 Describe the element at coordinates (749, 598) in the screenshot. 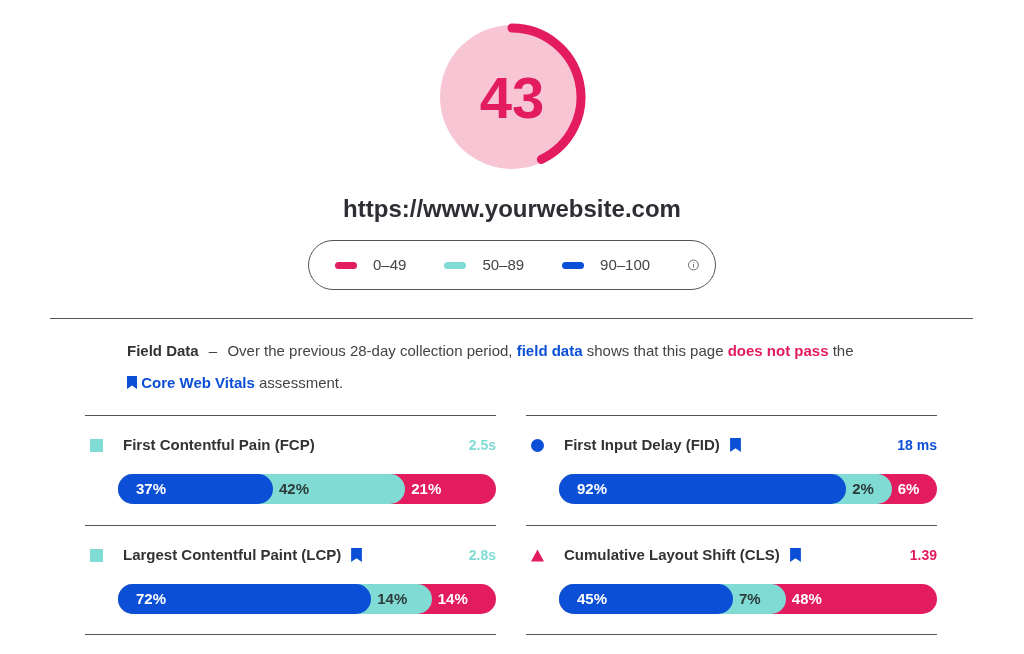

I see `percentage-label: 7%` at that location.